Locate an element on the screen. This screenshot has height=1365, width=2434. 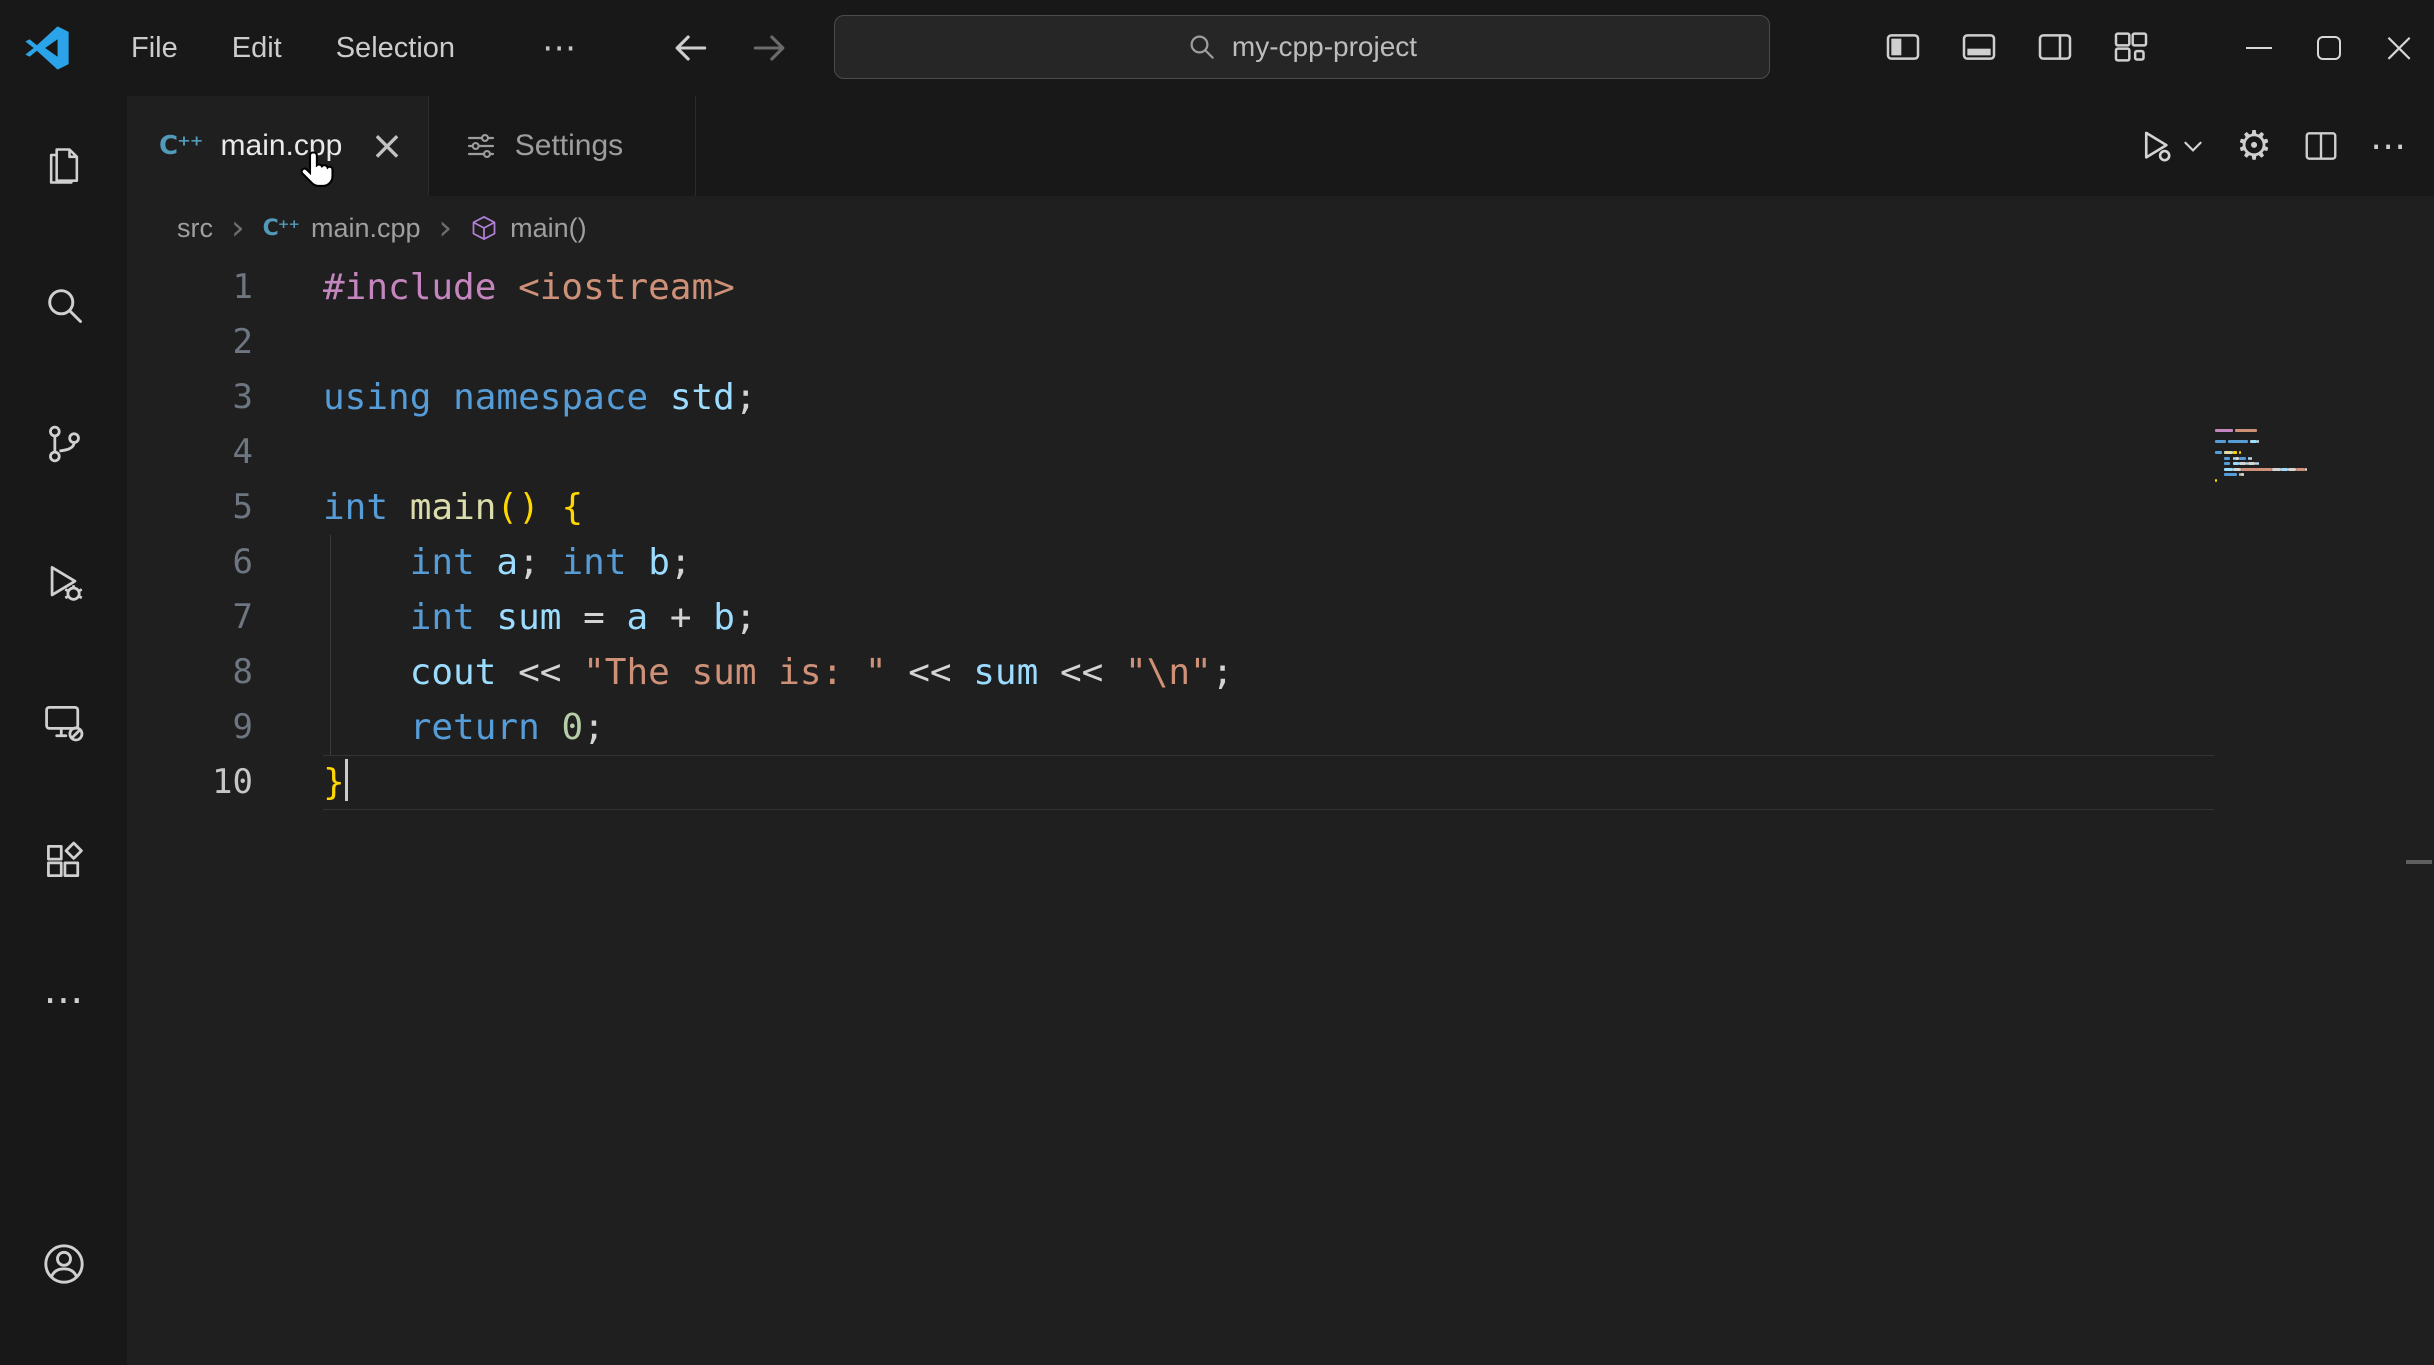
more-actions-button: ⋯ is located at coordinates (2388, 146).